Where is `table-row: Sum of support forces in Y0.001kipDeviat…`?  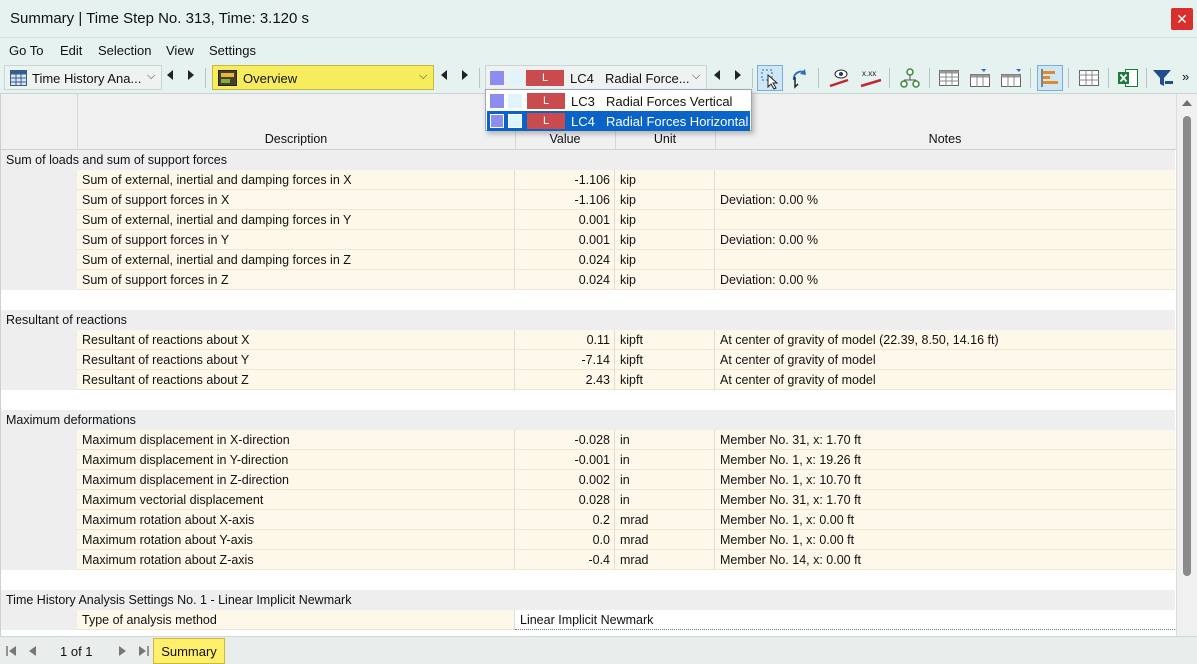
table-row: Sum of support forces in Y0.001kipDeviat… is located at coordinates (588, 240).